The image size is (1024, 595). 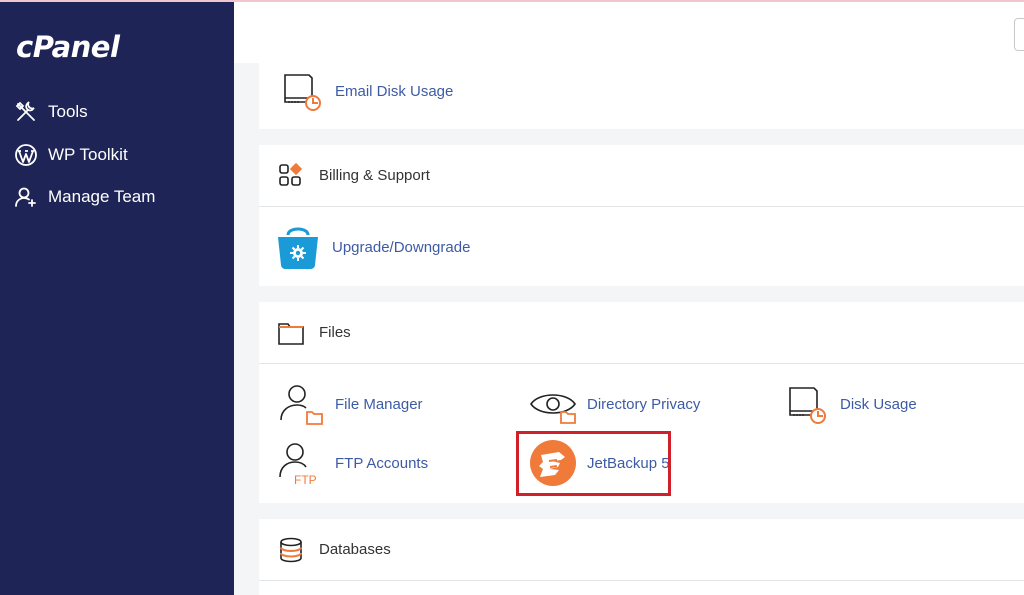 I want to click on directory-privacy-link: Directory Privacy, so click(x=614, y=404).